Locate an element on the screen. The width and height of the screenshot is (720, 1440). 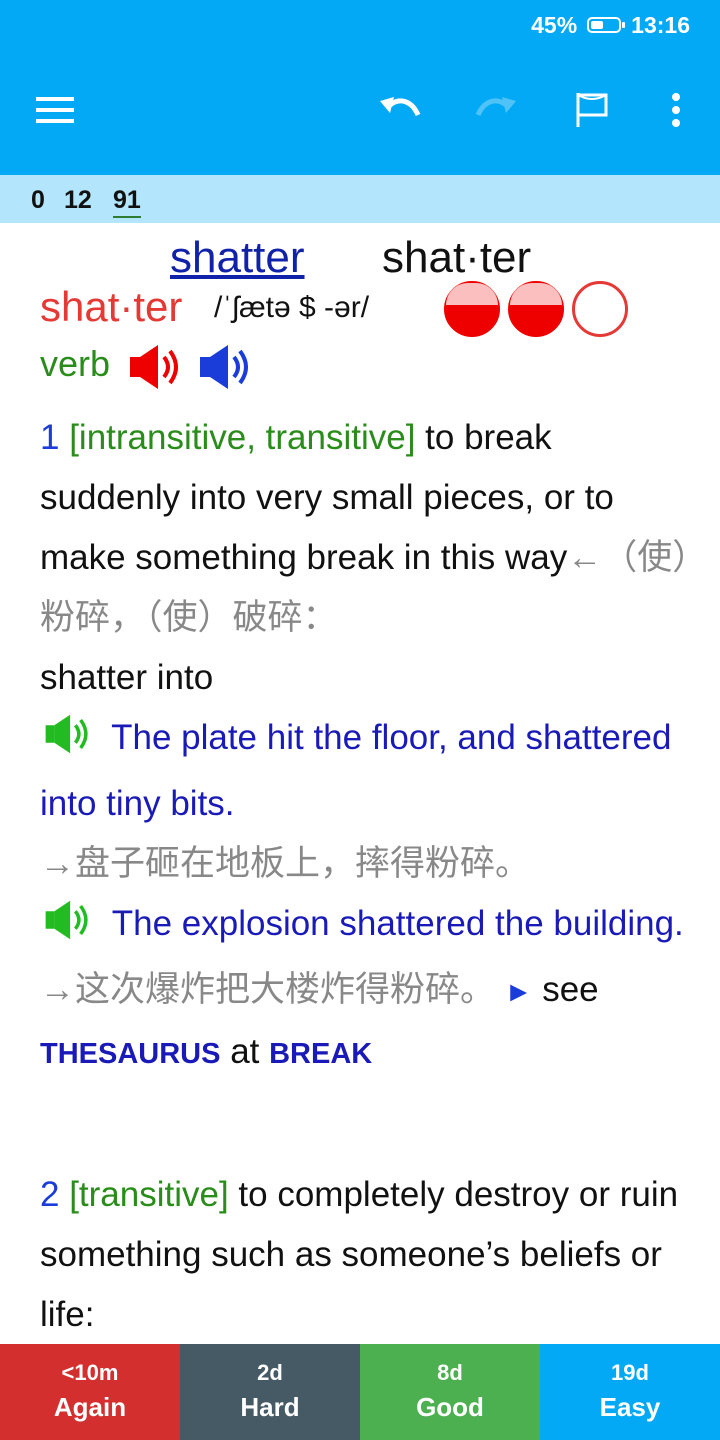
easy-interval: 19d is located at coordinates (630, 1372).